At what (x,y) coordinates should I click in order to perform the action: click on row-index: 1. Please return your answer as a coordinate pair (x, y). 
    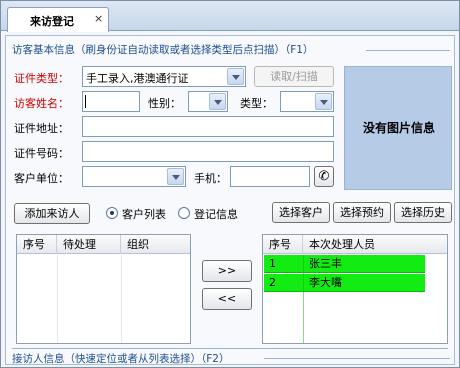
    Looking at the image, I should click on (272, 263).